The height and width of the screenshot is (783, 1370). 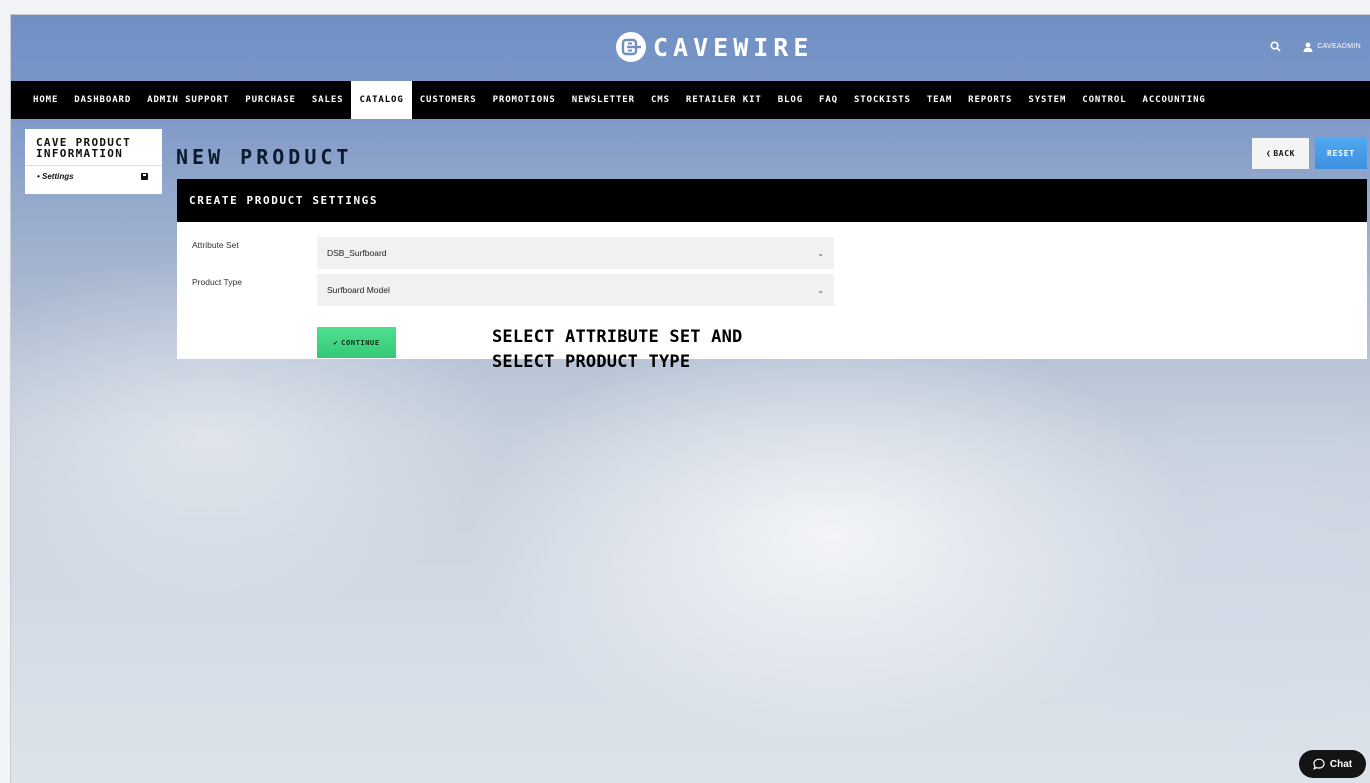 What do you see at coordinates (336, 342) in the screenshot?
I see `checkmark-icon: ✔` at bounding box center [336, 342].